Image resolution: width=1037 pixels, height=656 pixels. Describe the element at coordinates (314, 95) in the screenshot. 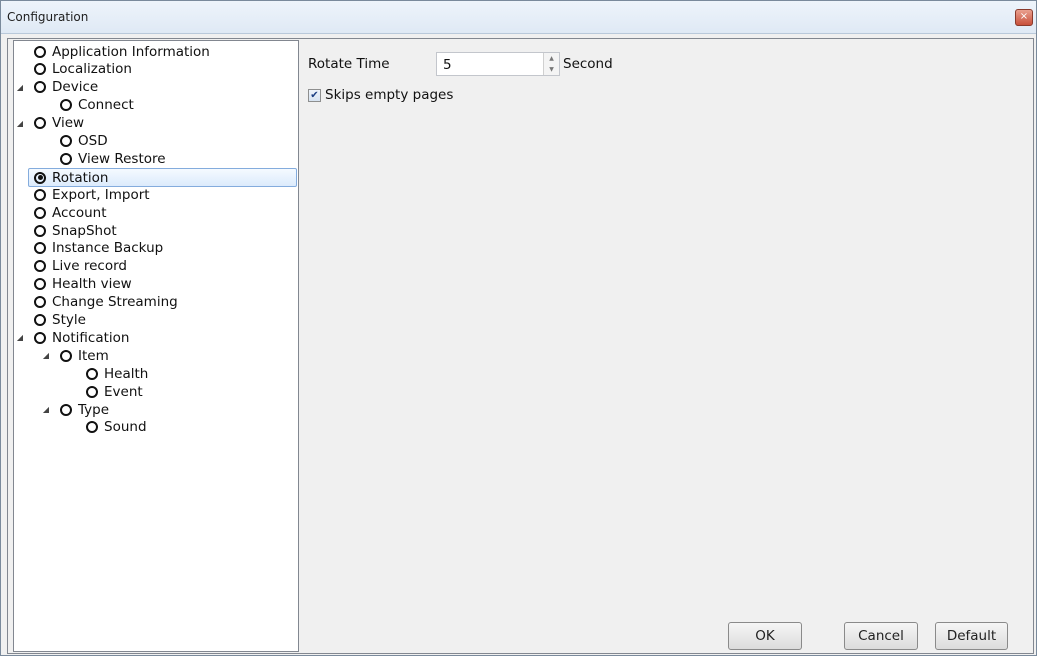

I see `skip-empty-pages-checkbox: ✔` at that location.